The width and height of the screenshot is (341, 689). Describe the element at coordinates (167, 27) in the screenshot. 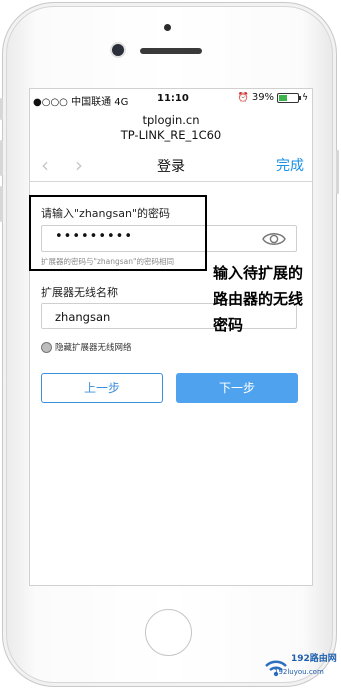

I see `sensor-dot` at that location.